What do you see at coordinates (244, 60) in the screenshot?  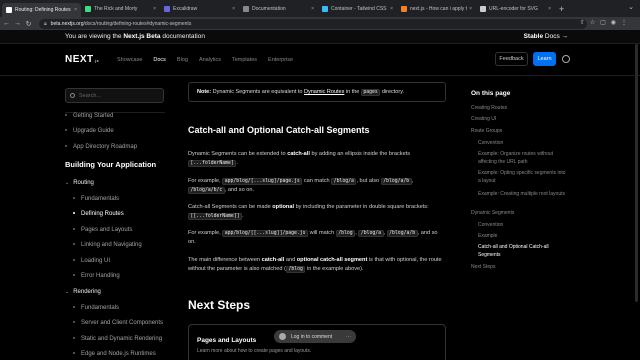 I see `nav-templates: Templates` at bounding box center [244, 60].